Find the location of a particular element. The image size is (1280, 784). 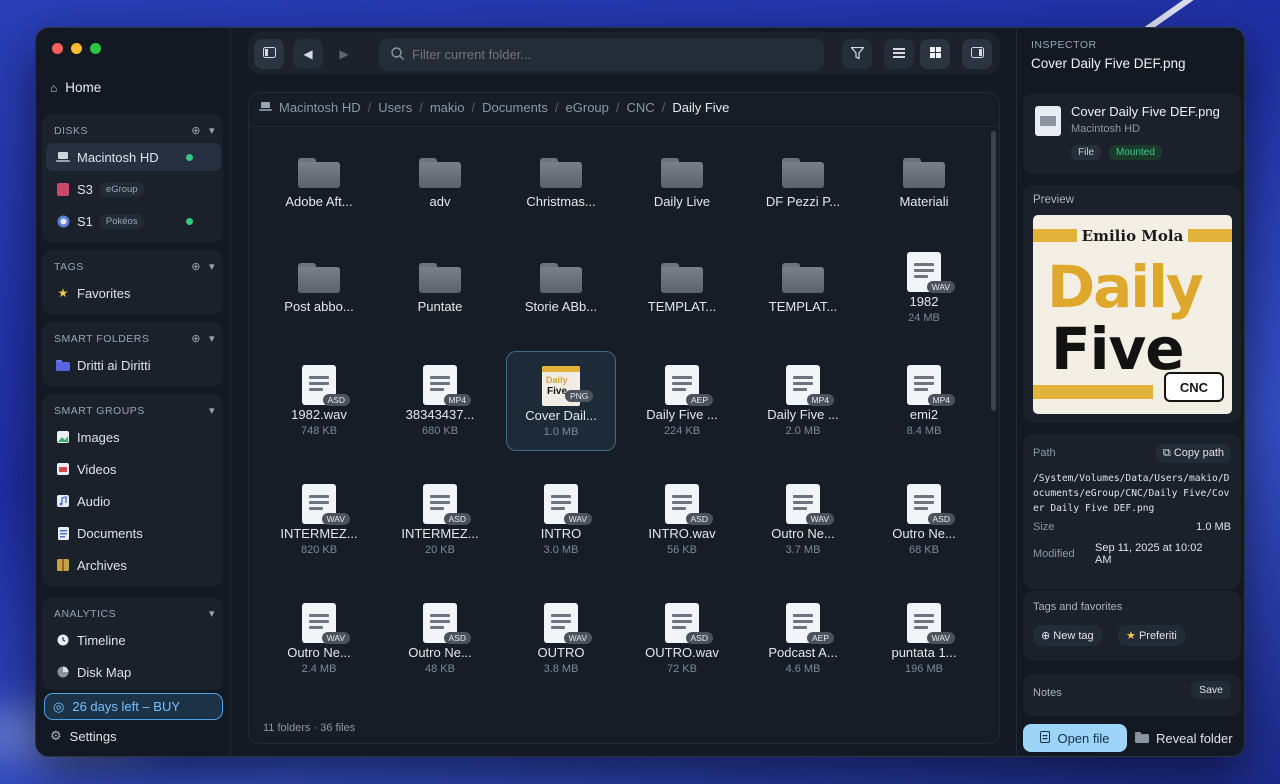

section-header: SMART FOLDERS is located at coordinates (102, 338).